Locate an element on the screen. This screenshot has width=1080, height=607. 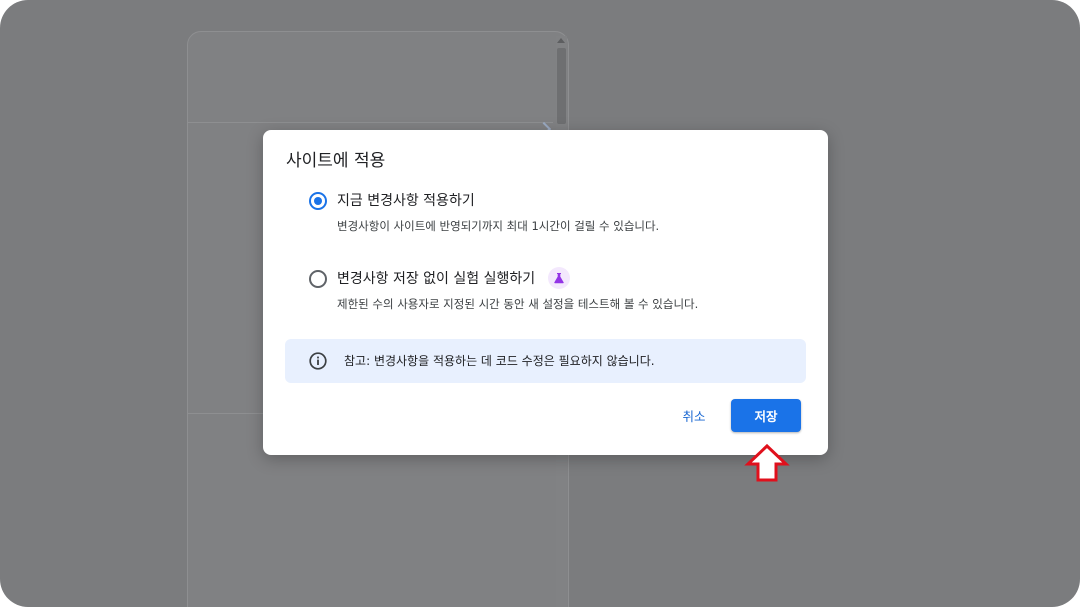
flask-icon is located at coordinates (558, 278).